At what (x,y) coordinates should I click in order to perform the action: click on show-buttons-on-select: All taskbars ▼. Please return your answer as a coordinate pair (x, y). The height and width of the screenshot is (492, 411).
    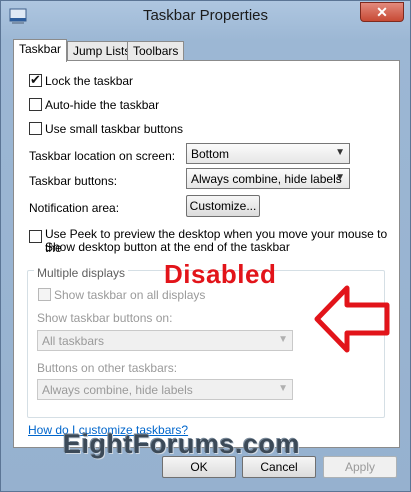
    Looking at the image, I should click on (165, 340).